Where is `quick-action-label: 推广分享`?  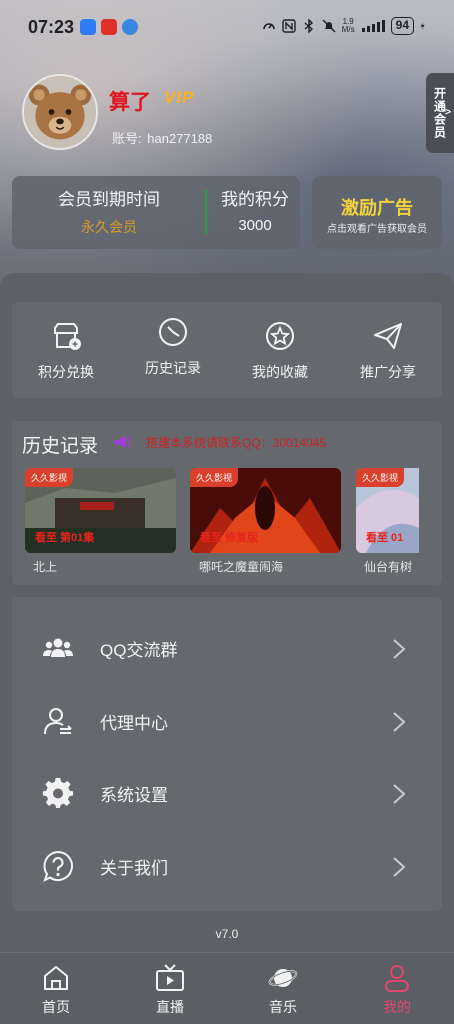 quick-action-label: 推广分享 is located at coordinates (388, 372).